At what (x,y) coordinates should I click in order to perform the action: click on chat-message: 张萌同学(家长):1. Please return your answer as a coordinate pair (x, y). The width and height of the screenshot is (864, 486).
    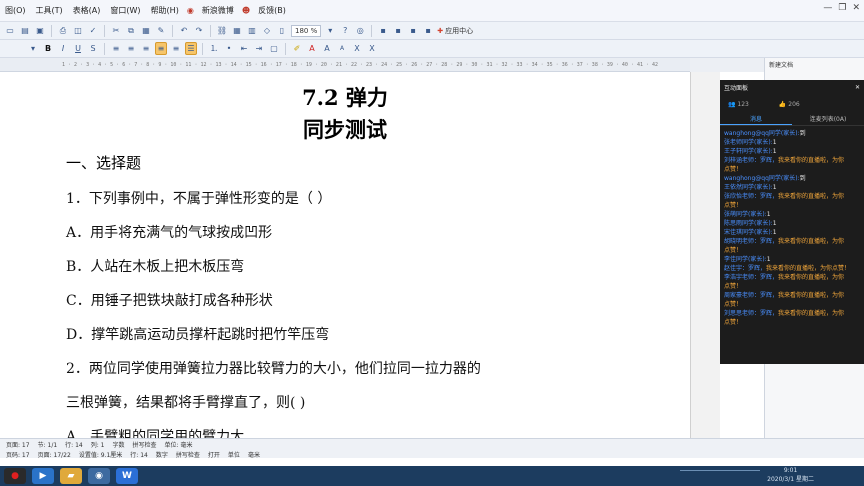
    Looking at the image, I should click on (792, 214).